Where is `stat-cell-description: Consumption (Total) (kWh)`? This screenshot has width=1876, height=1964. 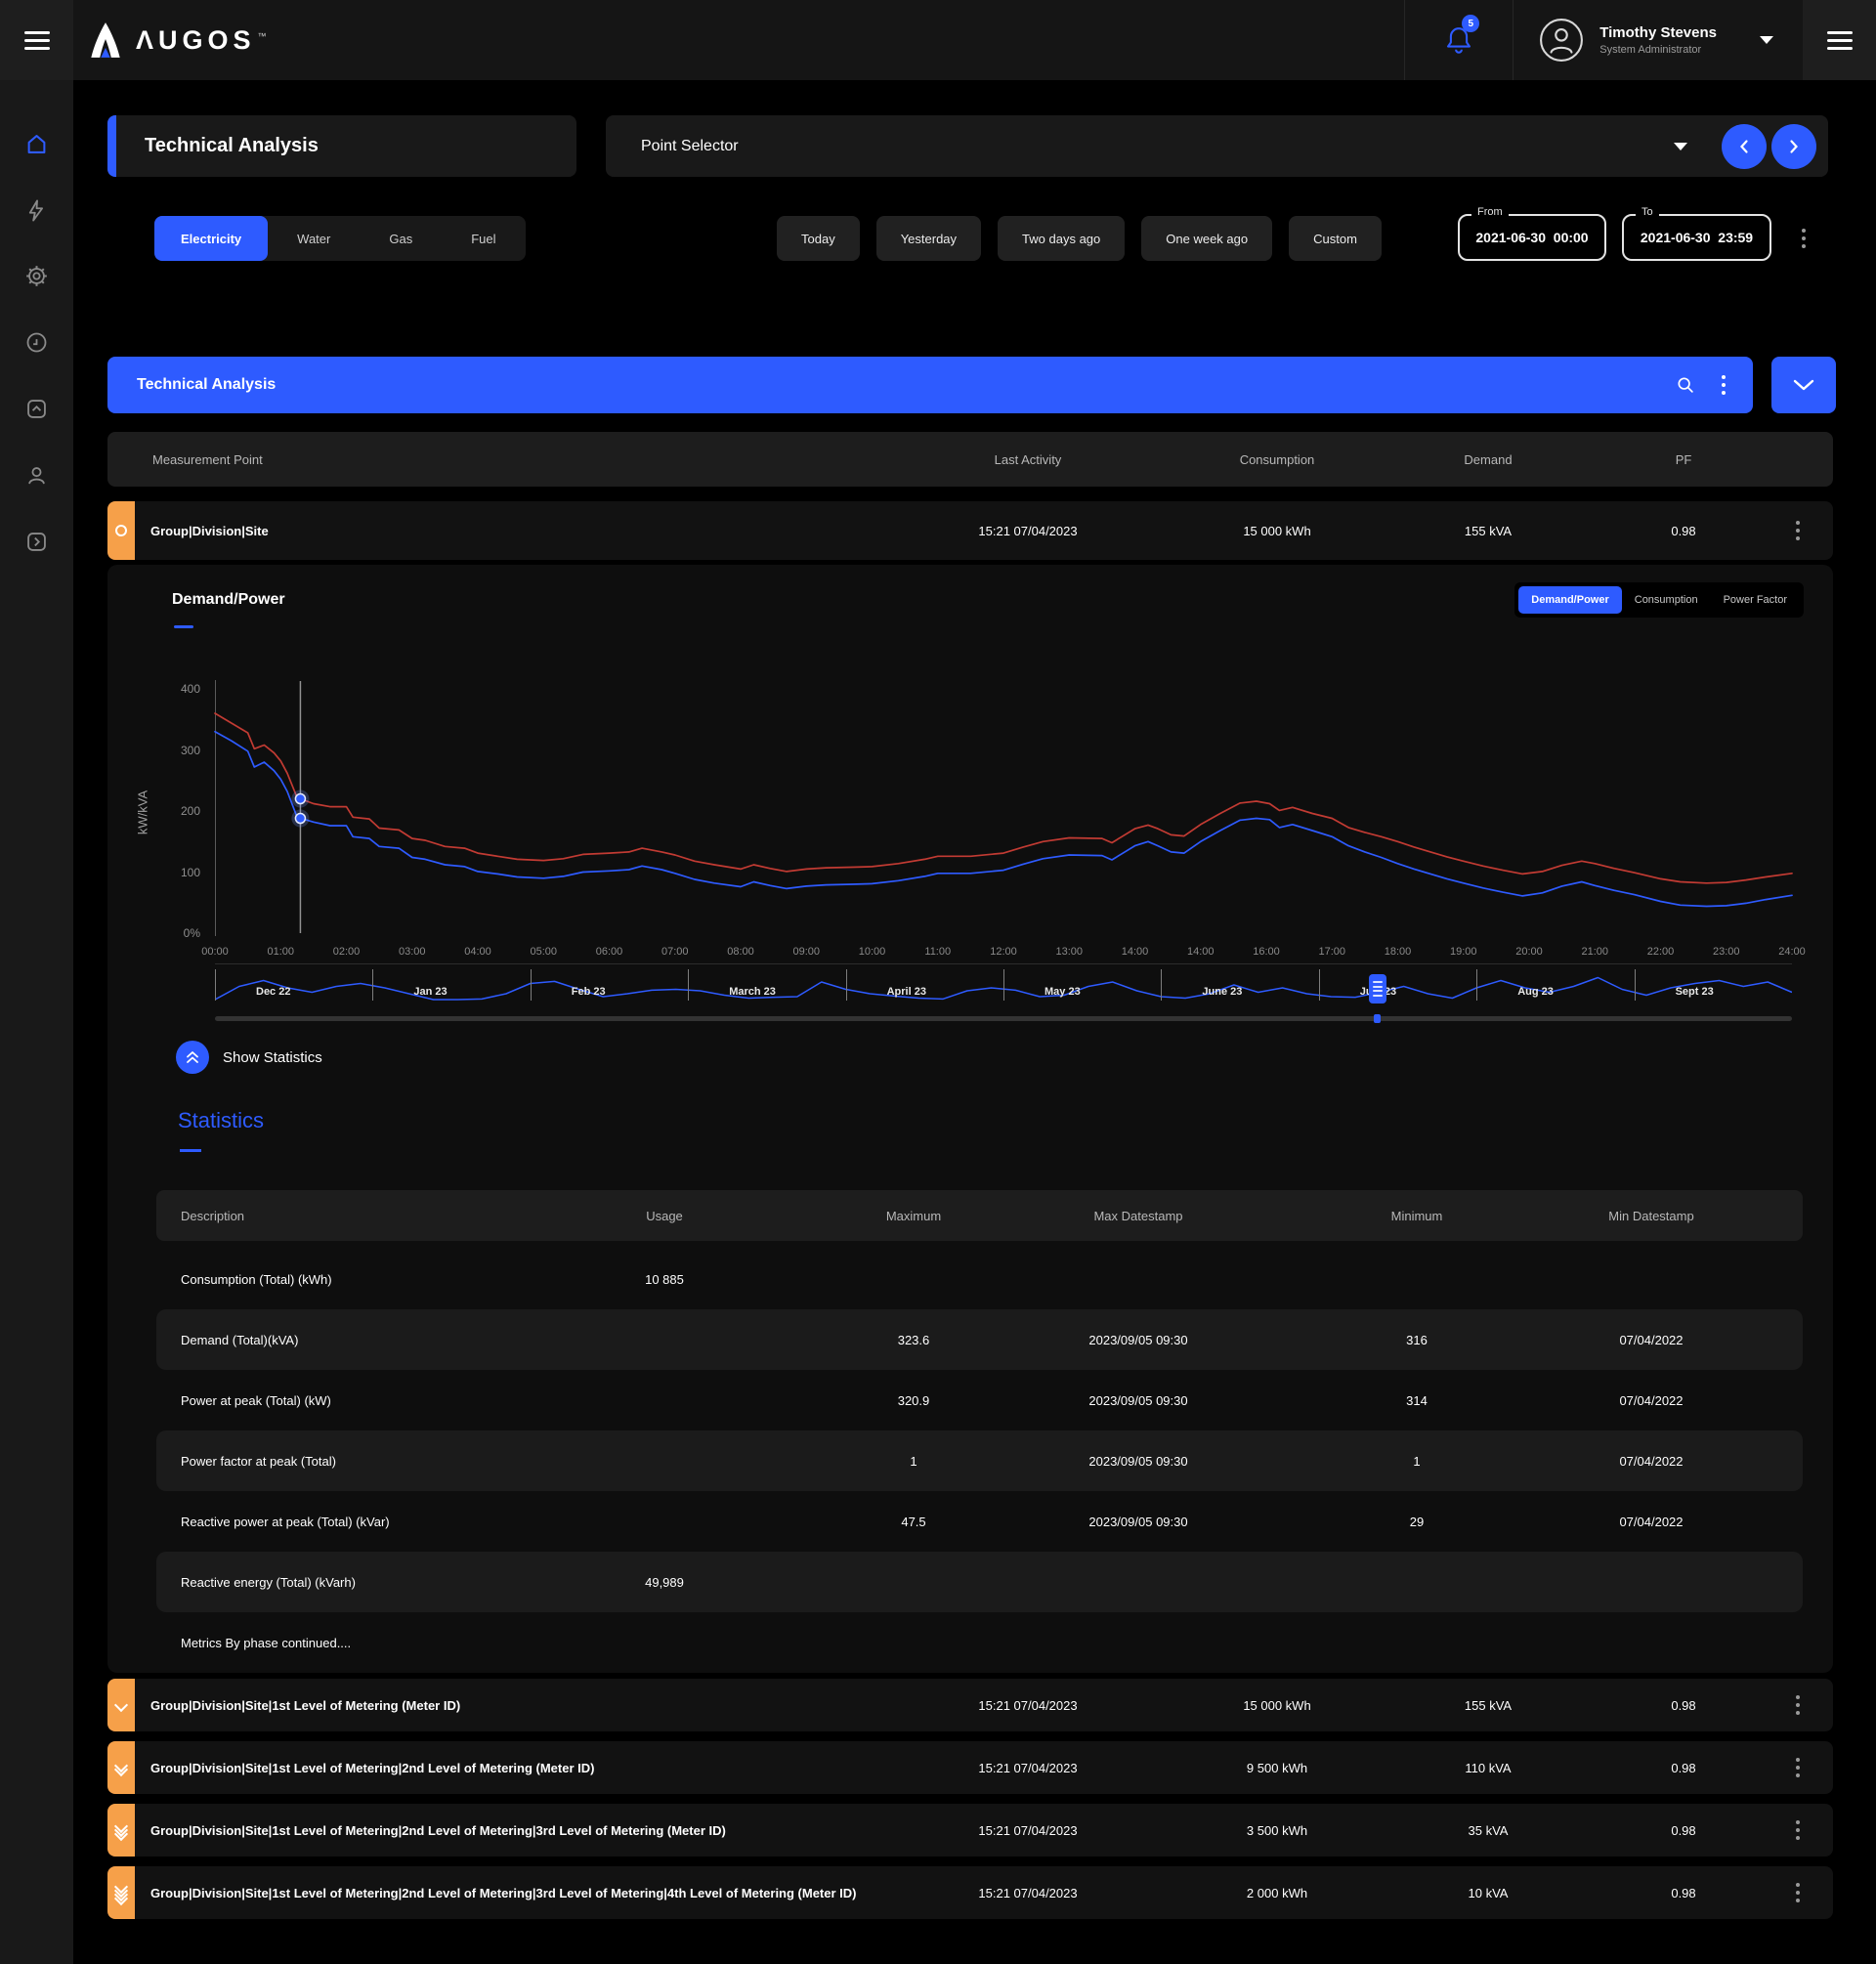 stat-cell-description: Consumption (Total) (kWh) is located at coordinates (256, 1279).